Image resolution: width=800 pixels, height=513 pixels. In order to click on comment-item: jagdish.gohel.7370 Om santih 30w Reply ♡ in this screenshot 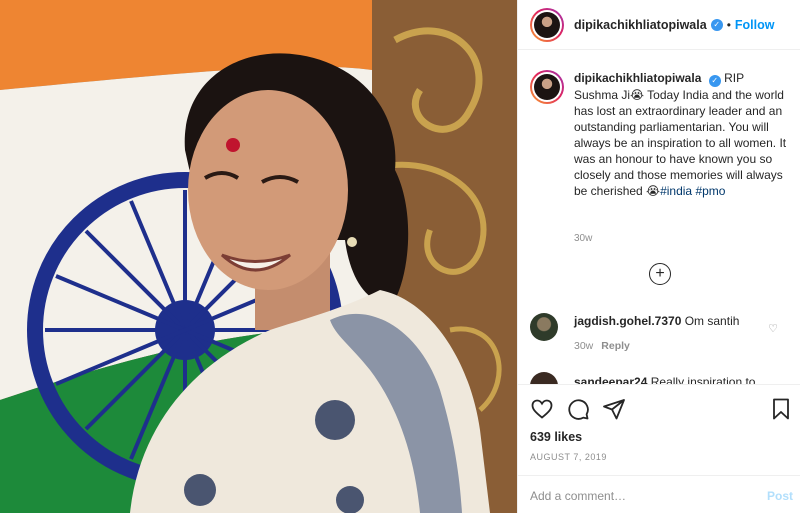, I will do `click(661, 333)`.